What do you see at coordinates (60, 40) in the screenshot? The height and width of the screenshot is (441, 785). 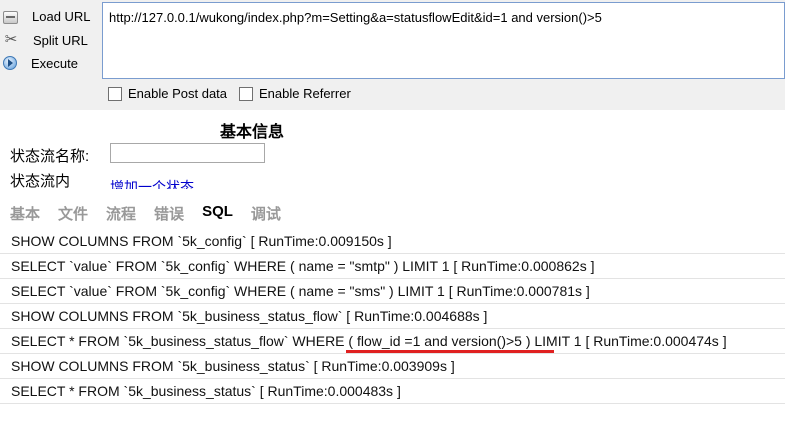 I see `split-url-label: Split URL` at bounding box center [60, 40].